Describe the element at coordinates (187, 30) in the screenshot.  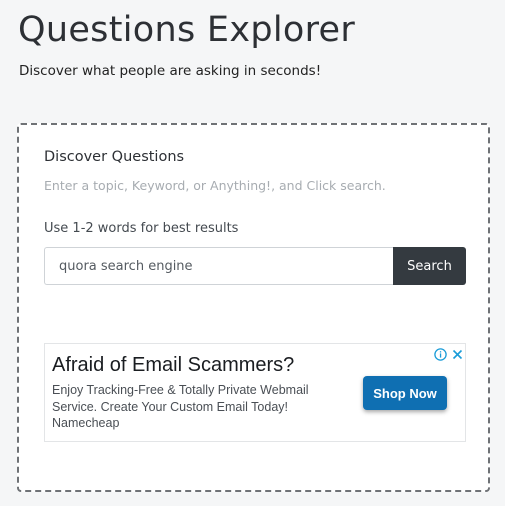
I see `page-title: Questions Explorer` at that location.